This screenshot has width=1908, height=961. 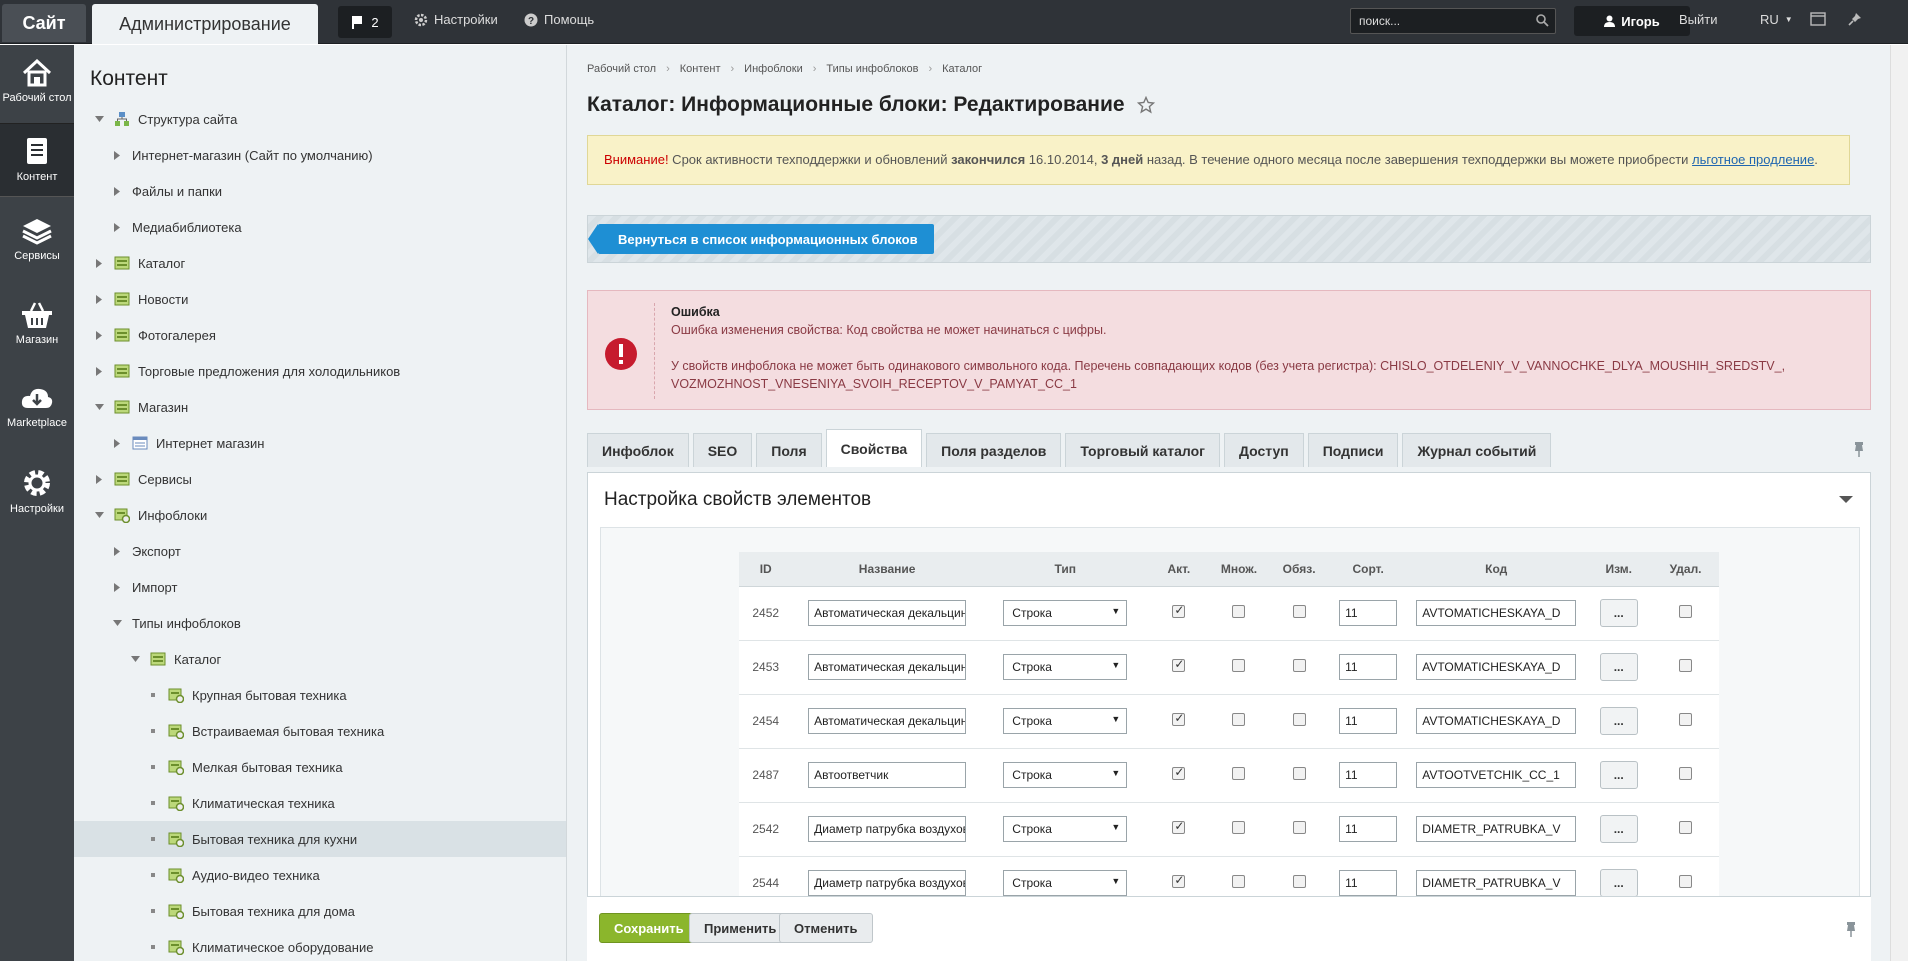 I want to click on breadcrumb-item: Контент, so click(x=700, y=69).